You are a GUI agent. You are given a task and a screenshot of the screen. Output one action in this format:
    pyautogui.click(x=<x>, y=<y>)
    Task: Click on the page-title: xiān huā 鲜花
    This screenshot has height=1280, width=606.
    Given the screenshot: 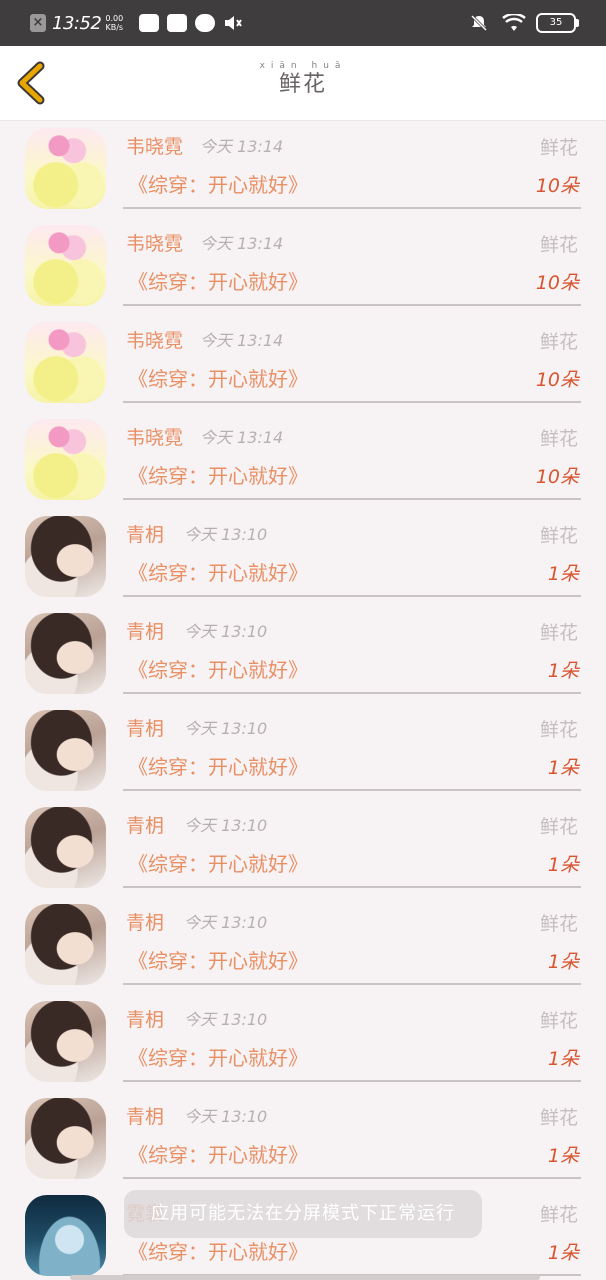 What is the action you would take?
    pyautogui.click(x=303, y=79)
    